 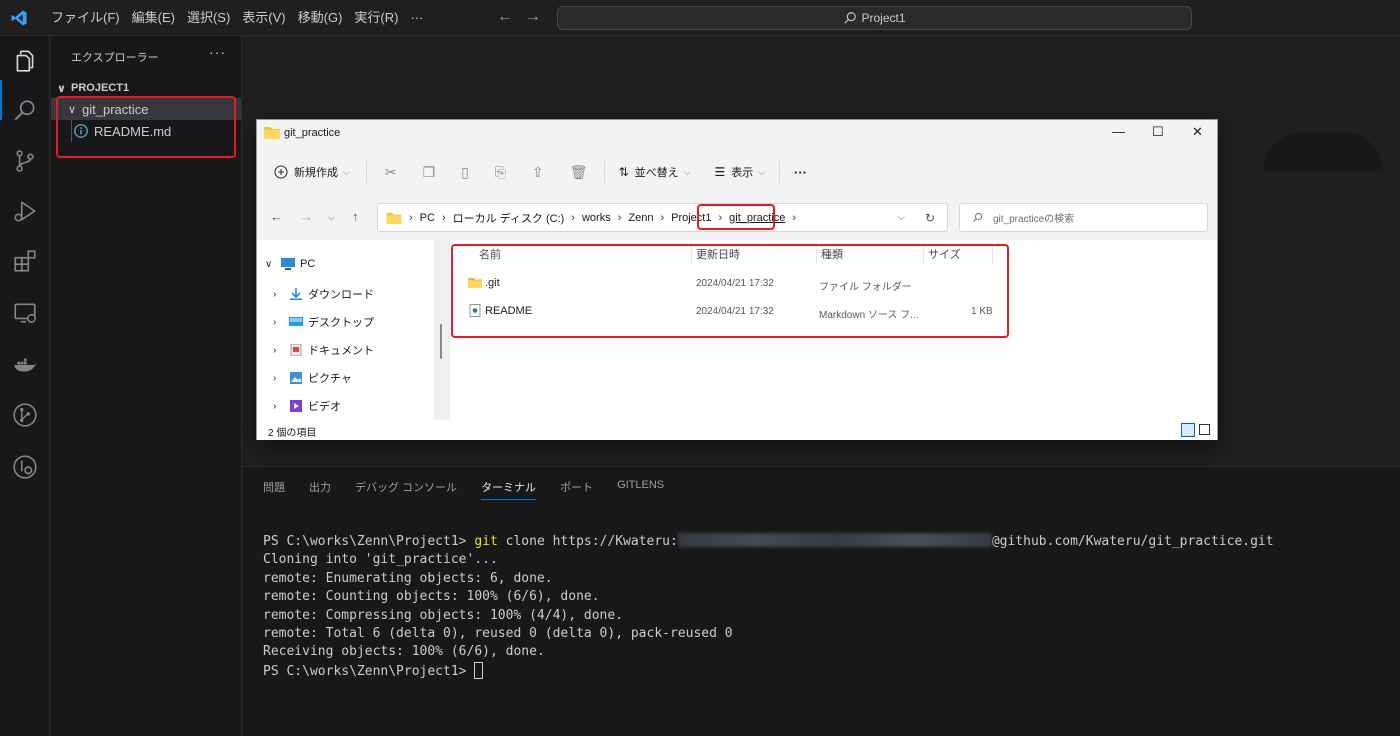 What do you see at coordinates (306, 216) in the screenshot?
I see `forward-arrow-icon: →` at bounding box center [306, 216].